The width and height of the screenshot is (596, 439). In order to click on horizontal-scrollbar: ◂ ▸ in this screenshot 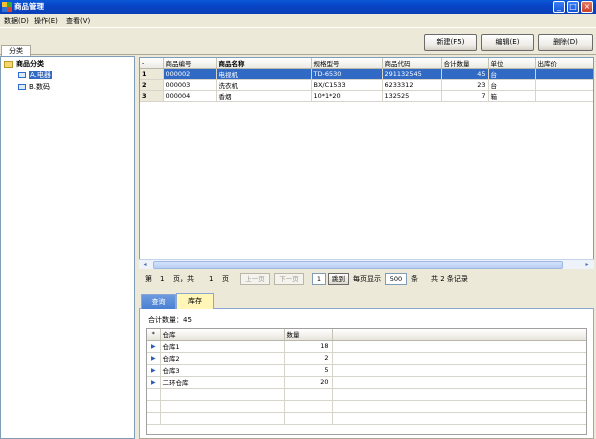, I will do `click(366, 264)`.